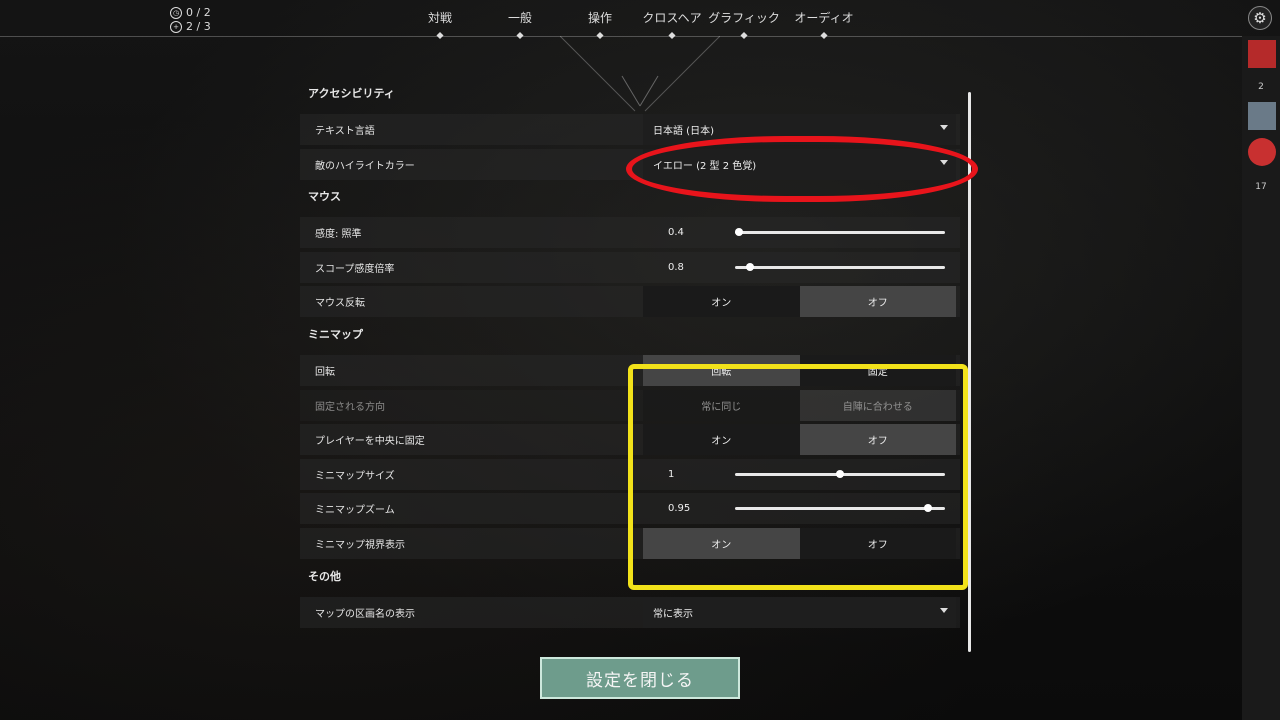 This screenshot has width=1280, height=720. What do you see at coordinates (1262, 116) in the screenshot?
I see `agent-portrait-icon` at bounding box center [1262, 116].